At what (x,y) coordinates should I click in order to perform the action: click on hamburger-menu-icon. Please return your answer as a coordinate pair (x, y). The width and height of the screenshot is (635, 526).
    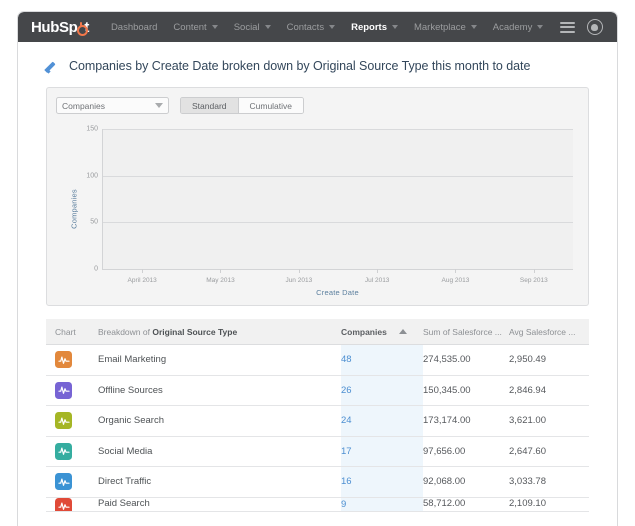
    Looking at the image, I should click on (567, 27).